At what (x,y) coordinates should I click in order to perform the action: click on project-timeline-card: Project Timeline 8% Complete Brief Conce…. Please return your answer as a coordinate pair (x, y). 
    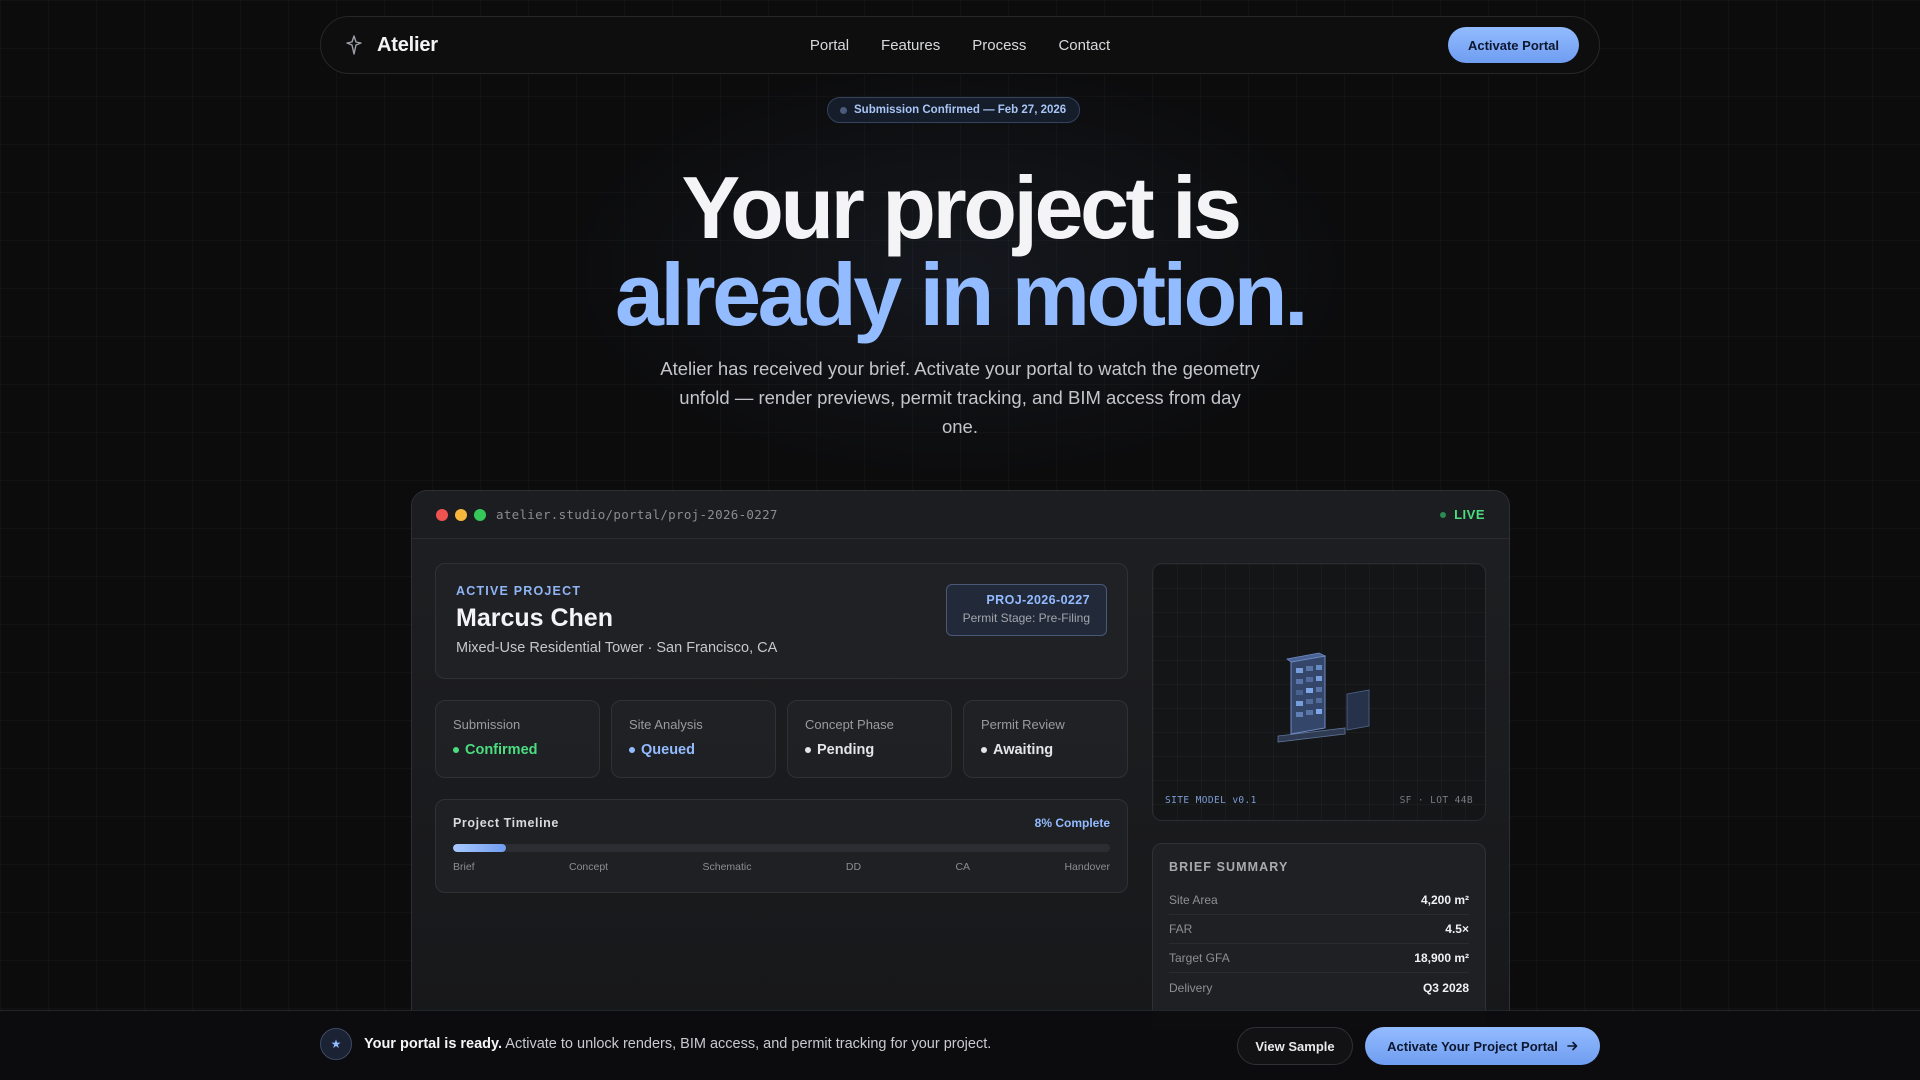
    Looking at the image, I should click on (781, 846).